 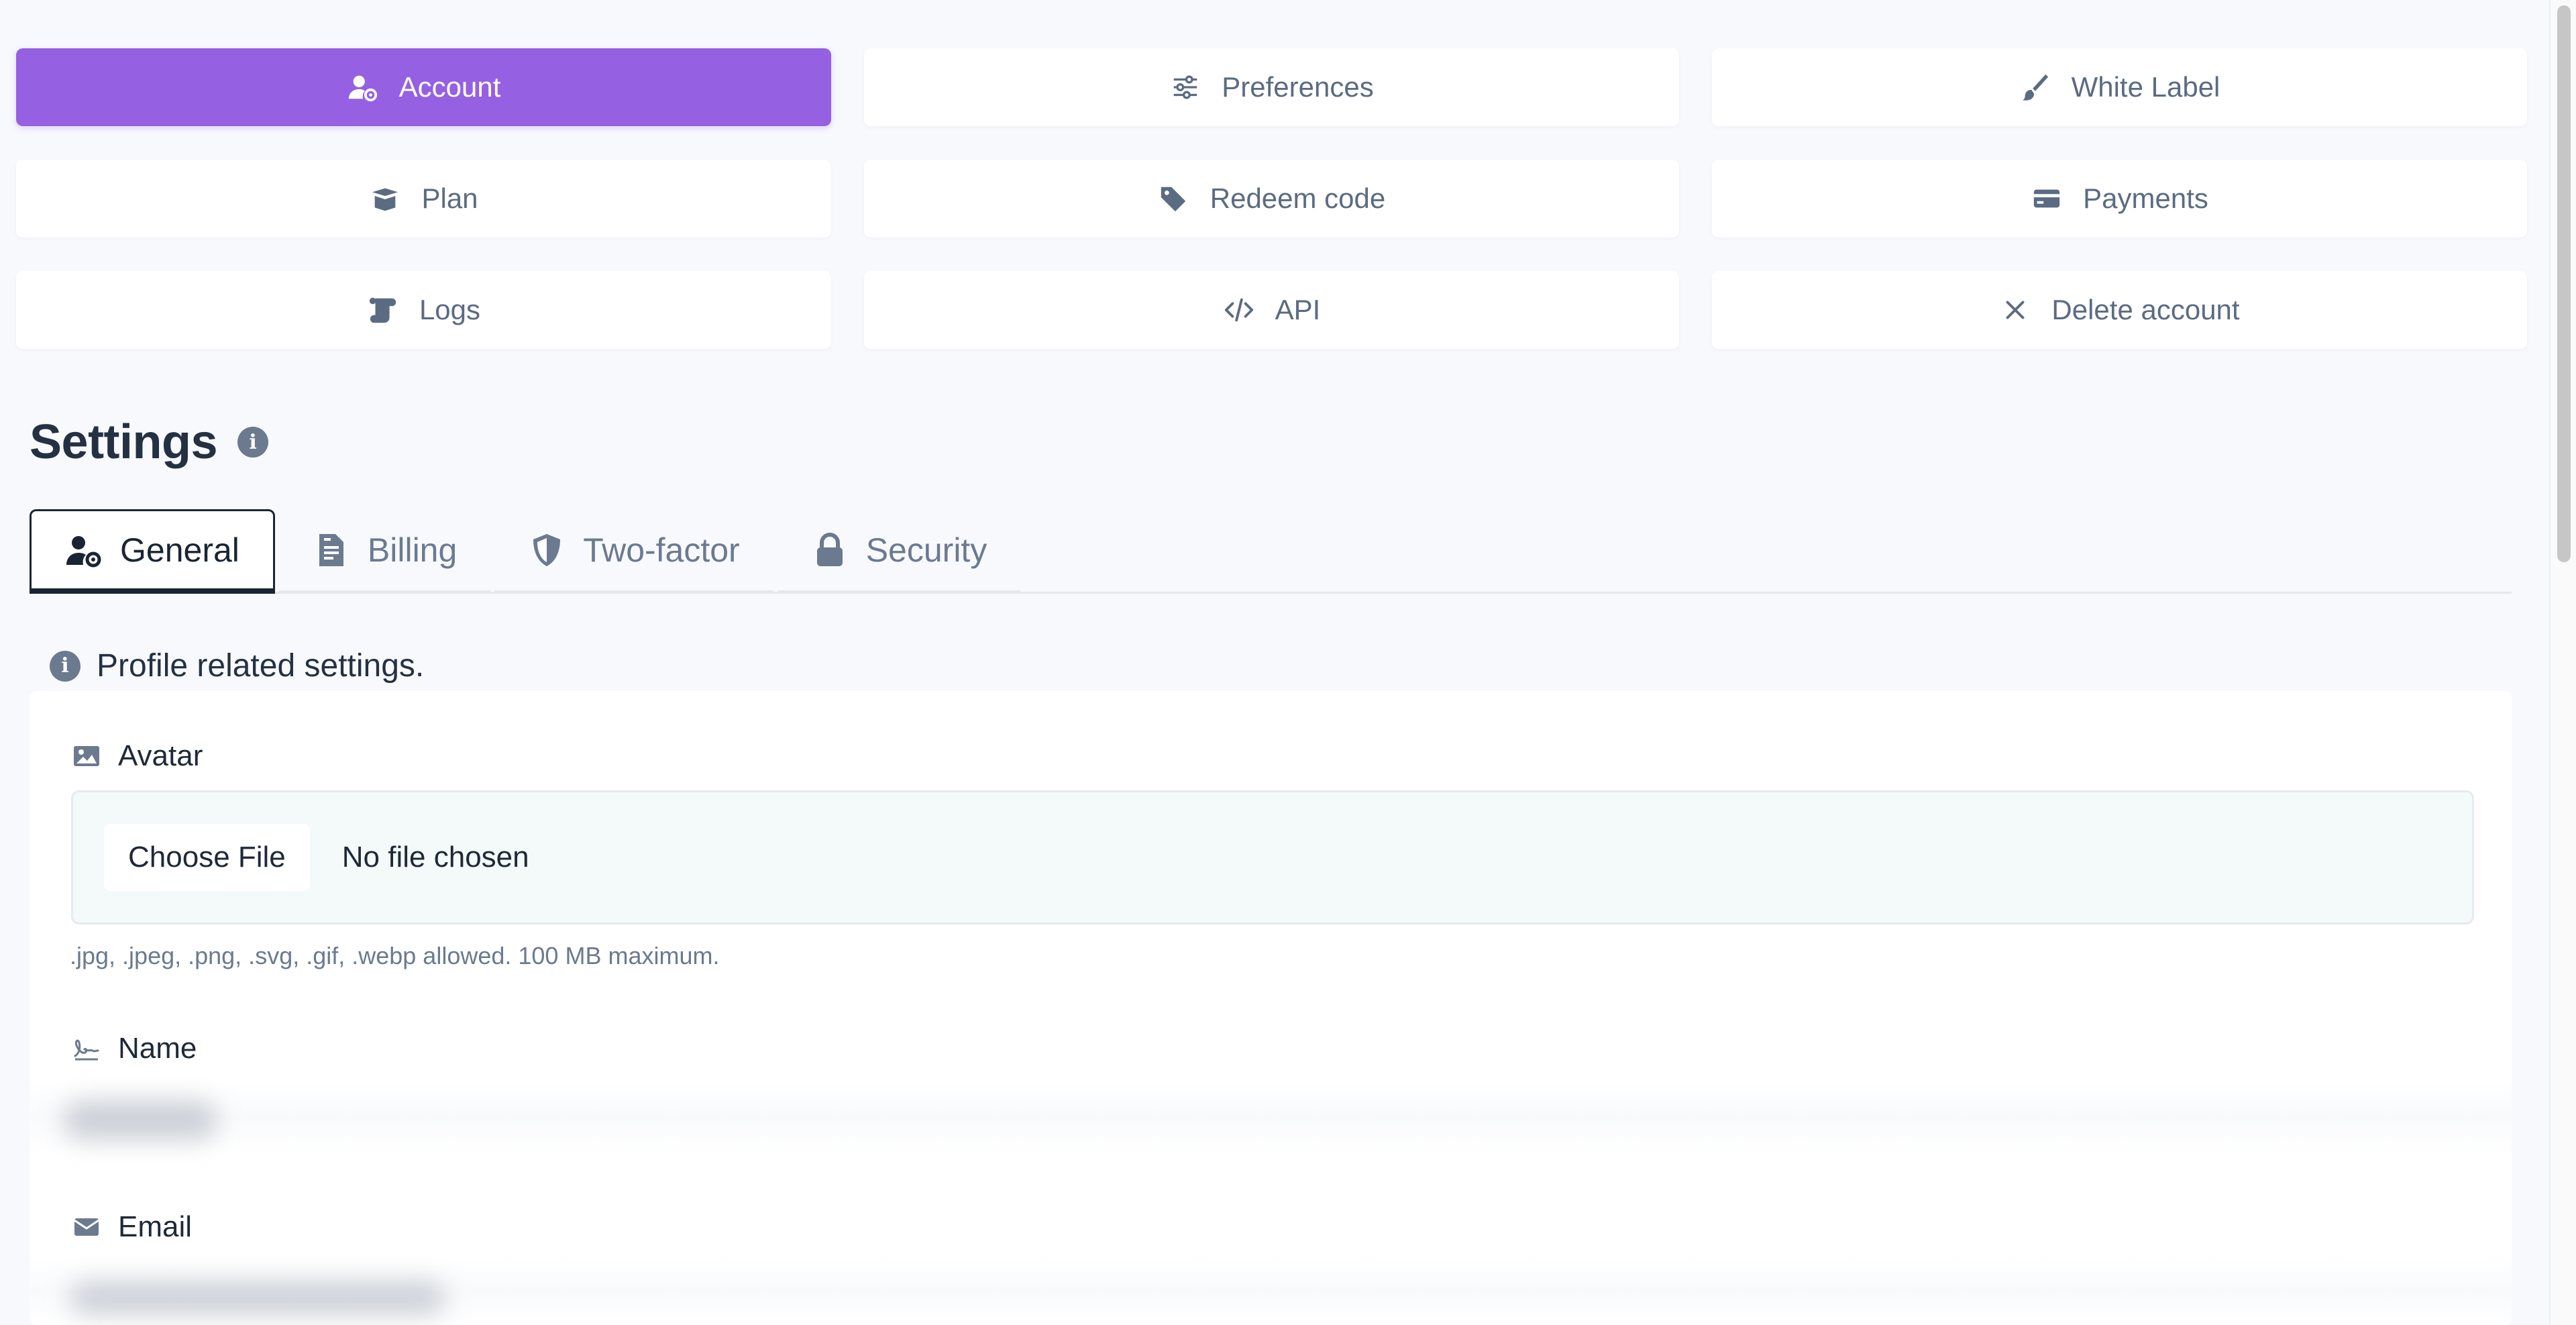 What do you see at coordinates (661, 550) in the screenshot?
I see `tab-two-factor-label: Two-factor` at bounding box center [661, 550].